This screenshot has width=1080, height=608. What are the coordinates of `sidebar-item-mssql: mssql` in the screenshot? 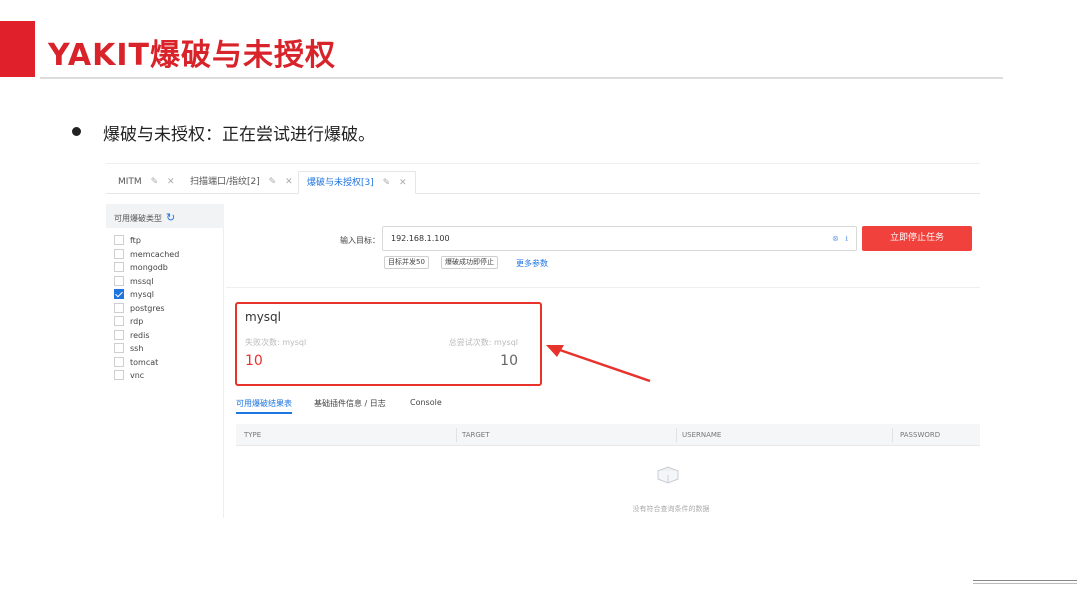 It's located at (133, 282).